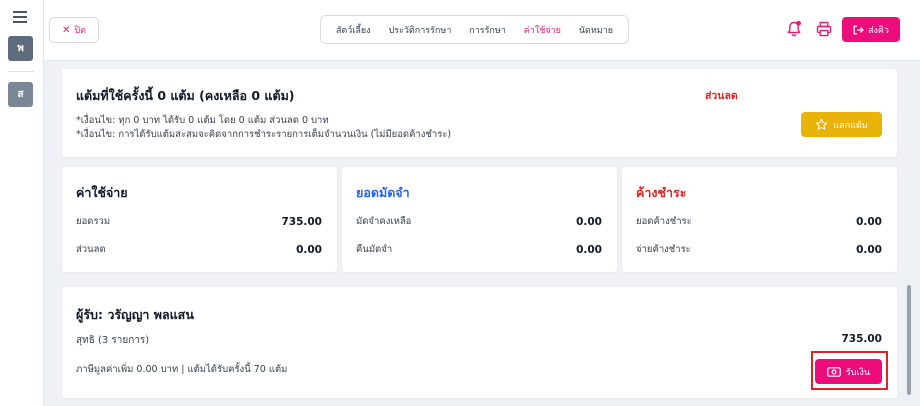 The width and height of the screenshot is (920, 406). Describe the element at coordinates (596, 30) in the screenshot. I see `tab-appointments: นัดหมาย` at that location.